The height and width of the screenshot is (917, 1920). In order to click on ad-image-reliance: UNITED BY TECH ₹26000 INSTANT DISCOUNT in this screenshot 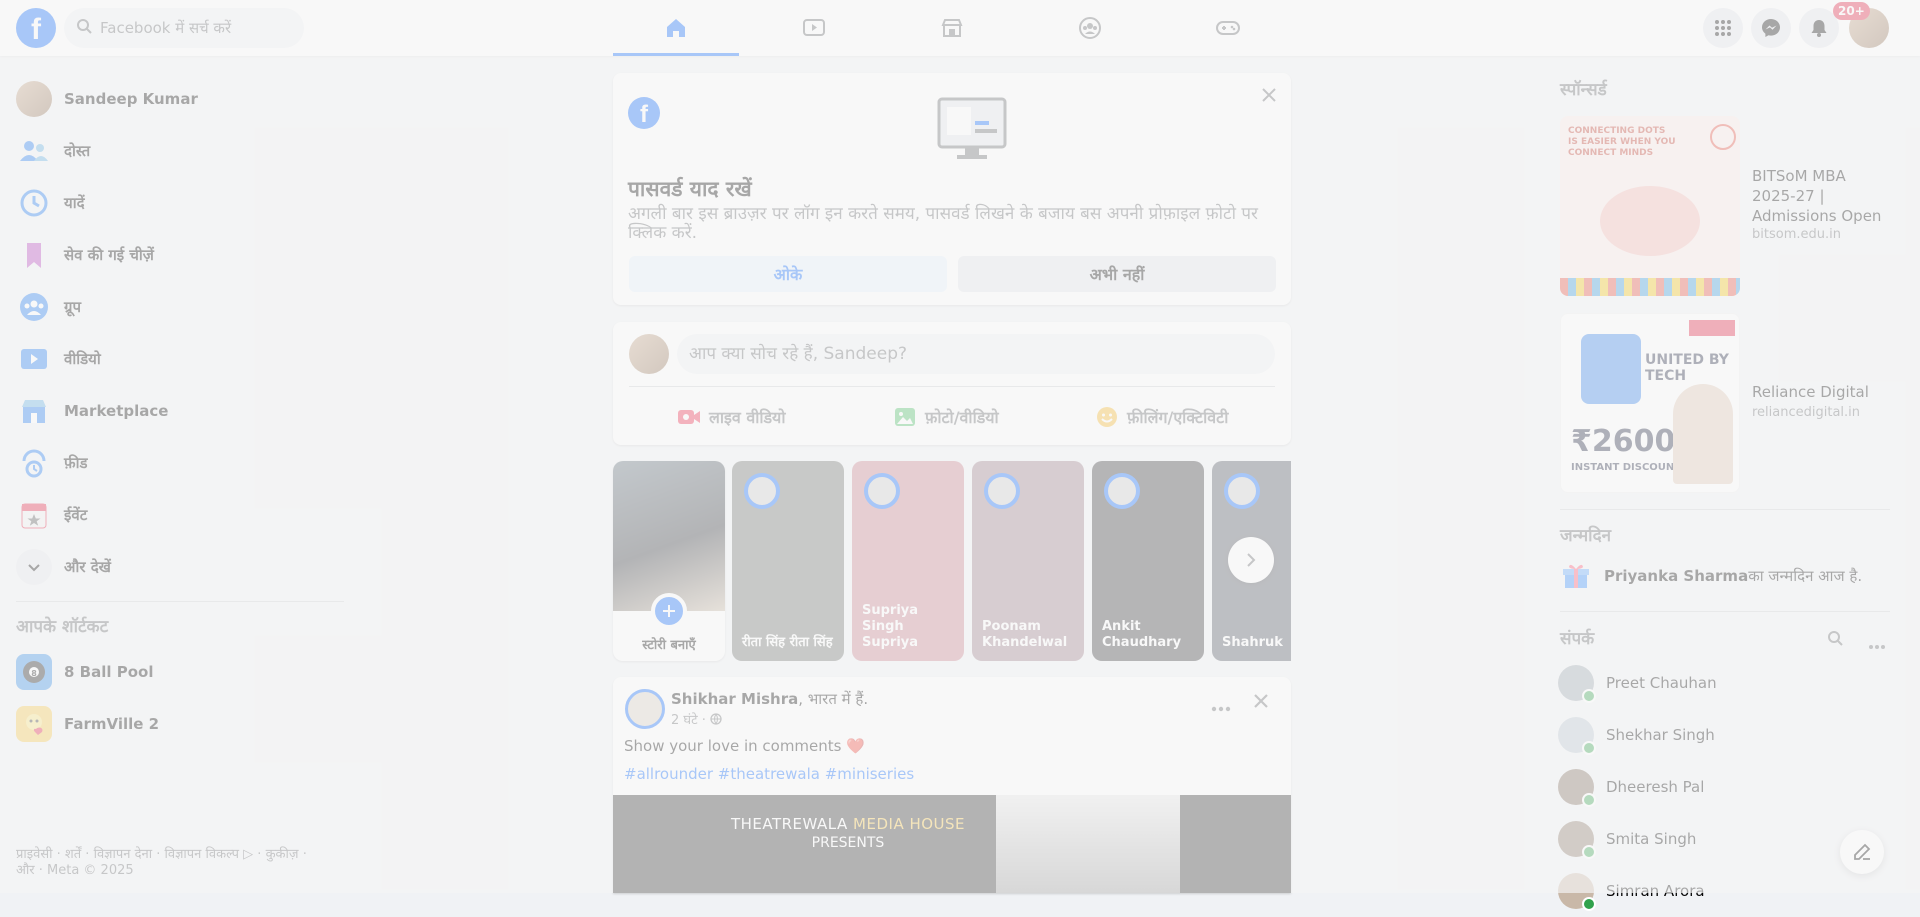, I will do `click(1650, 403)`.